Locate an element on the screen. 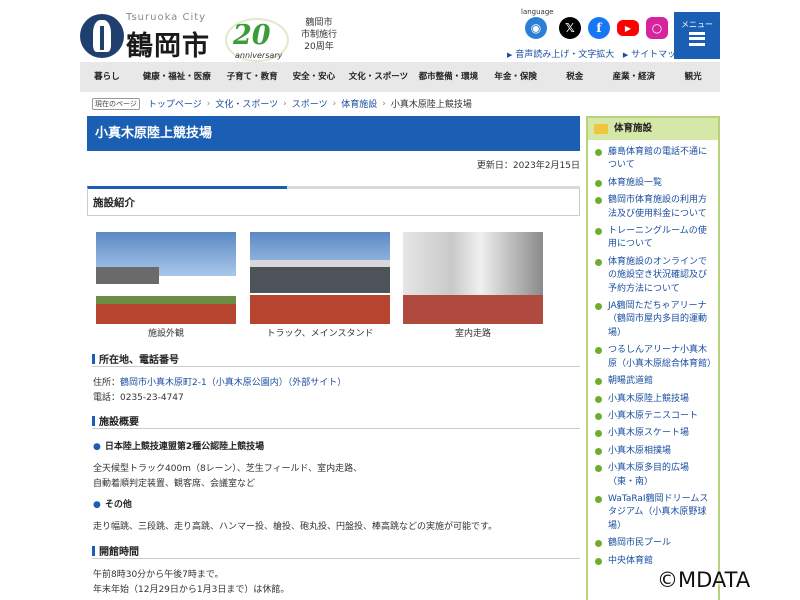  menu-button: メニュー is located at coordinates (697, 35).